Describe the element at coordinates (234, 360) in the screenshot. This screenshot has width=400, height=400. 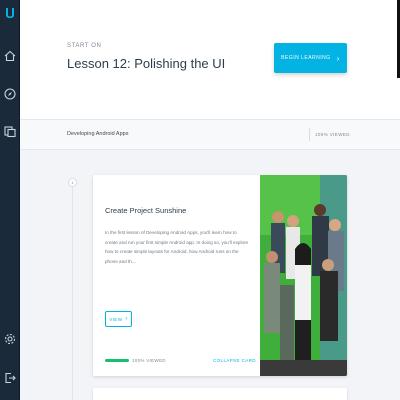
I see `collapse-card-link: COLLAPSE CARD` at that location.